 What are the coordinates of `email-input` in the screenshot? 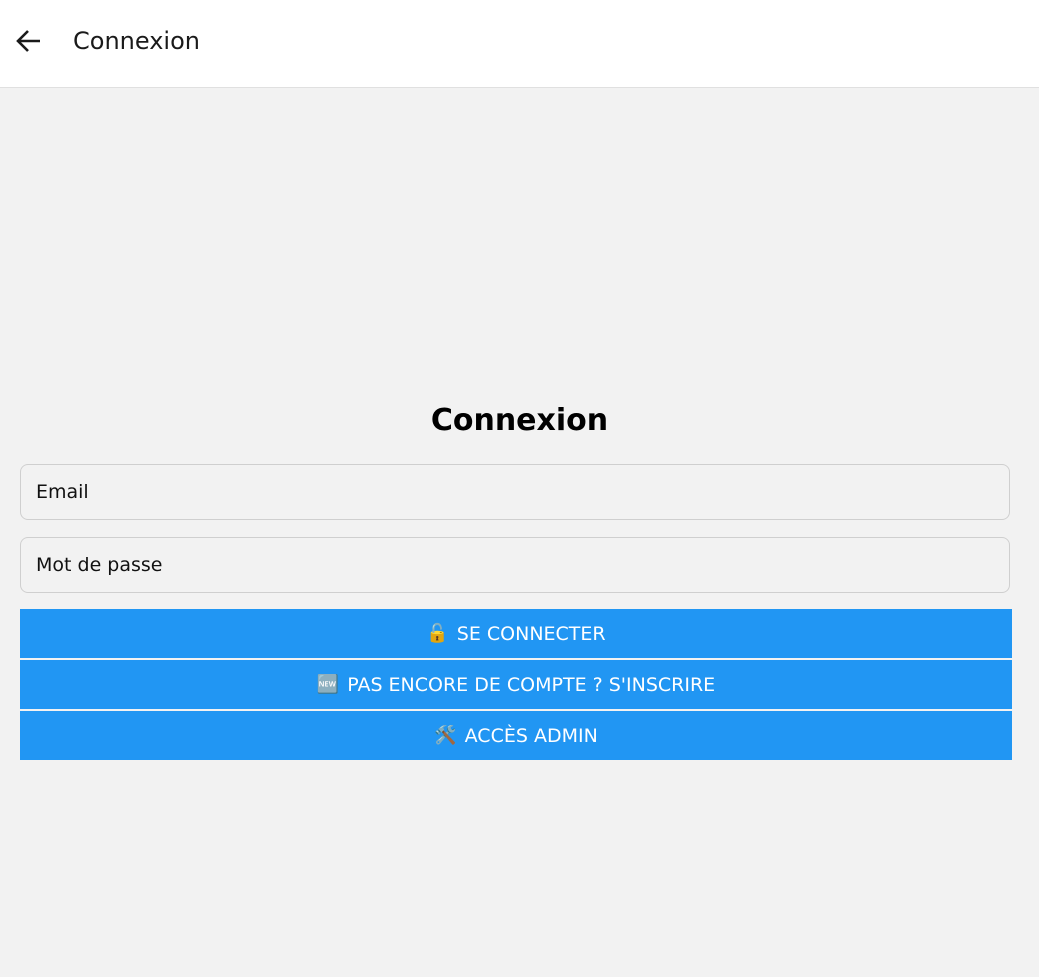 It's located at (515, 492).